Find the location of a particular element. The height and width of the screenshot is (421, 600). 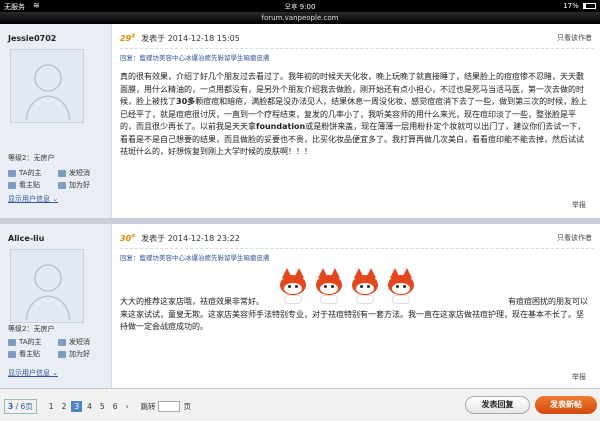

pagination: 3 / 6页 1 2 3 4 5 6 › 跳转 页 is located at coordinates (97, 406).